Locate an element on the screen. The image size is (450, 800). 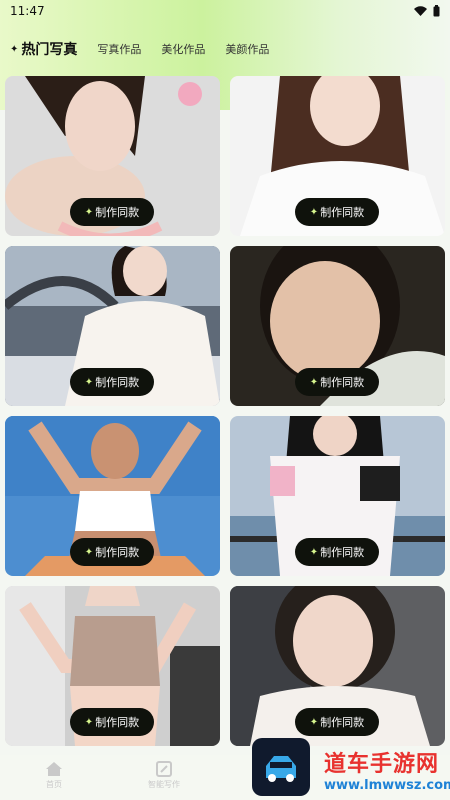
tab-beautify-works: 美化作品 is located at coordinates (183, 49).